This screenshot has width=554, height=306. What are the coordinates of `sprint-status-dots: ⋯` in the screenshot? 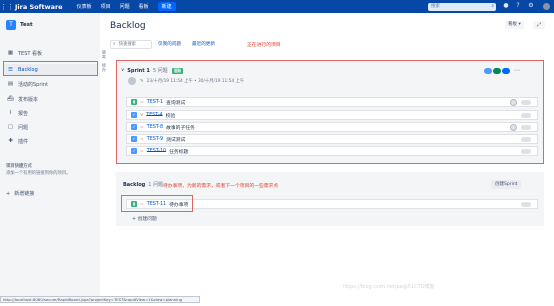 It's located at (502, 70).